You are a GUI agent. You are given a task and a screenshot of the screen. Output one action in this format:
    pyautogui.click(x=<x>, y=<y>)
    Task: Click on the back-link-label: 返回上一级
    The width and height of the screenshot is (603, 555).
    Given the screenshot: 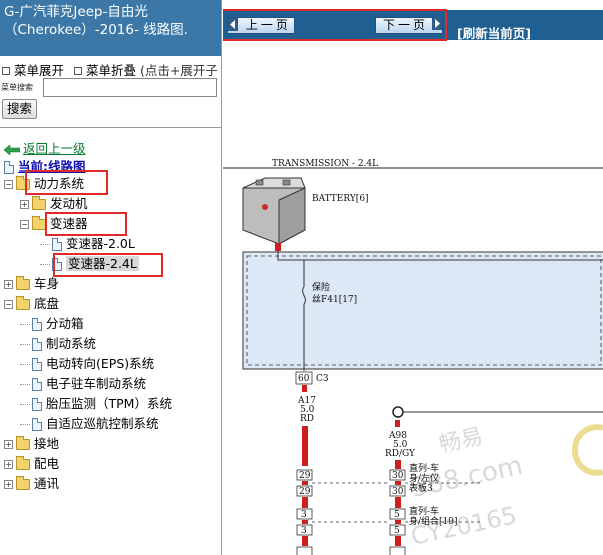 What is the action you would take?
    pyautogui.click(x=54, y=148)
    